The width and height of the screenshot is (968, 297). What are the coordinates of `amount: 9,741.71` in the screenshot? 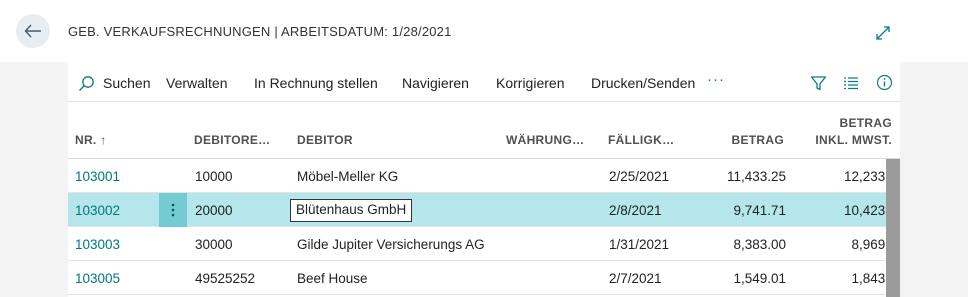 It's located at (759, 210).